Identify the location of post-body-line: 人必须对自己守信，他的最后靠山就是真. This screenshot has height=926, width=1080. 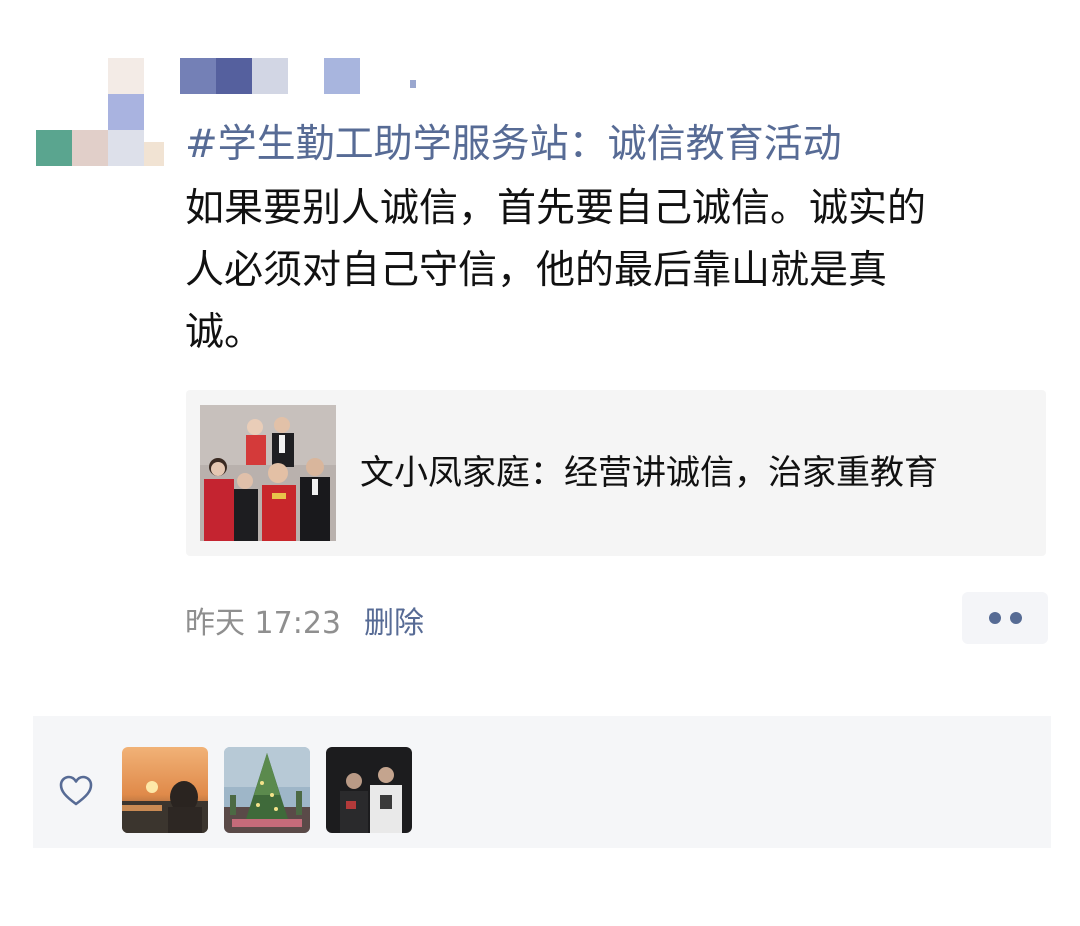
(536, 270).